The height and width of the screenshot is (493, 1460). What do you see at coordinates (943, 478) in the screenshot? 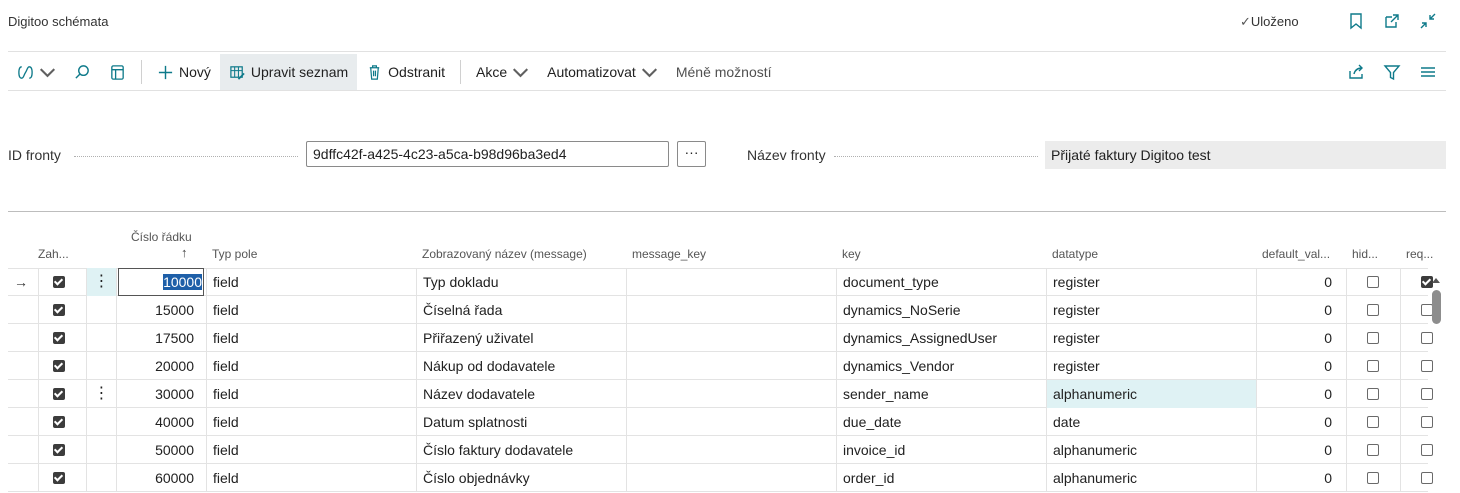
I see `key-cell: order_id` at bounding box center [943, 478].